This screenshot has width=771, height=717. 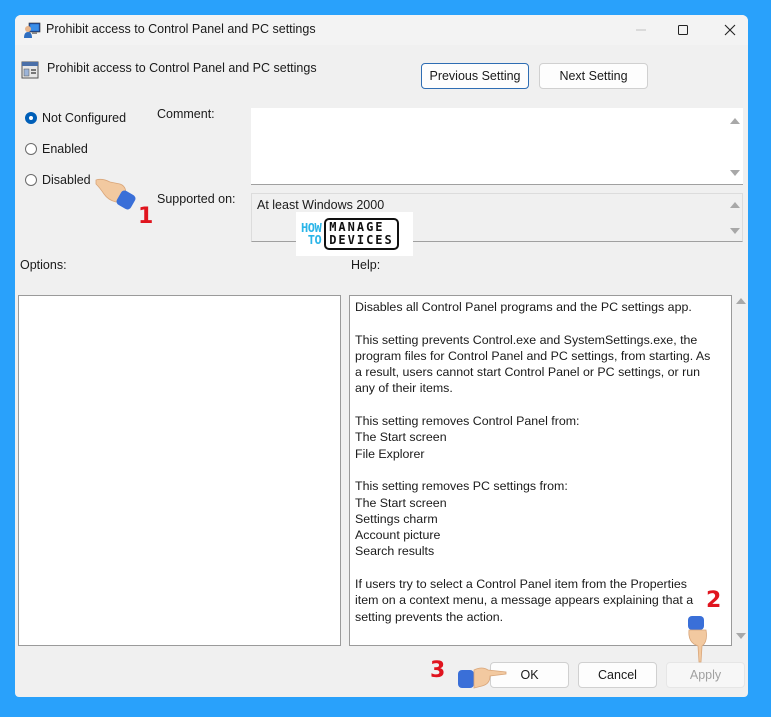 What do you see at coordinates (390, 453) in the screenshot?
I see `help-line: File Explorer` at bounding box center [390, 453].